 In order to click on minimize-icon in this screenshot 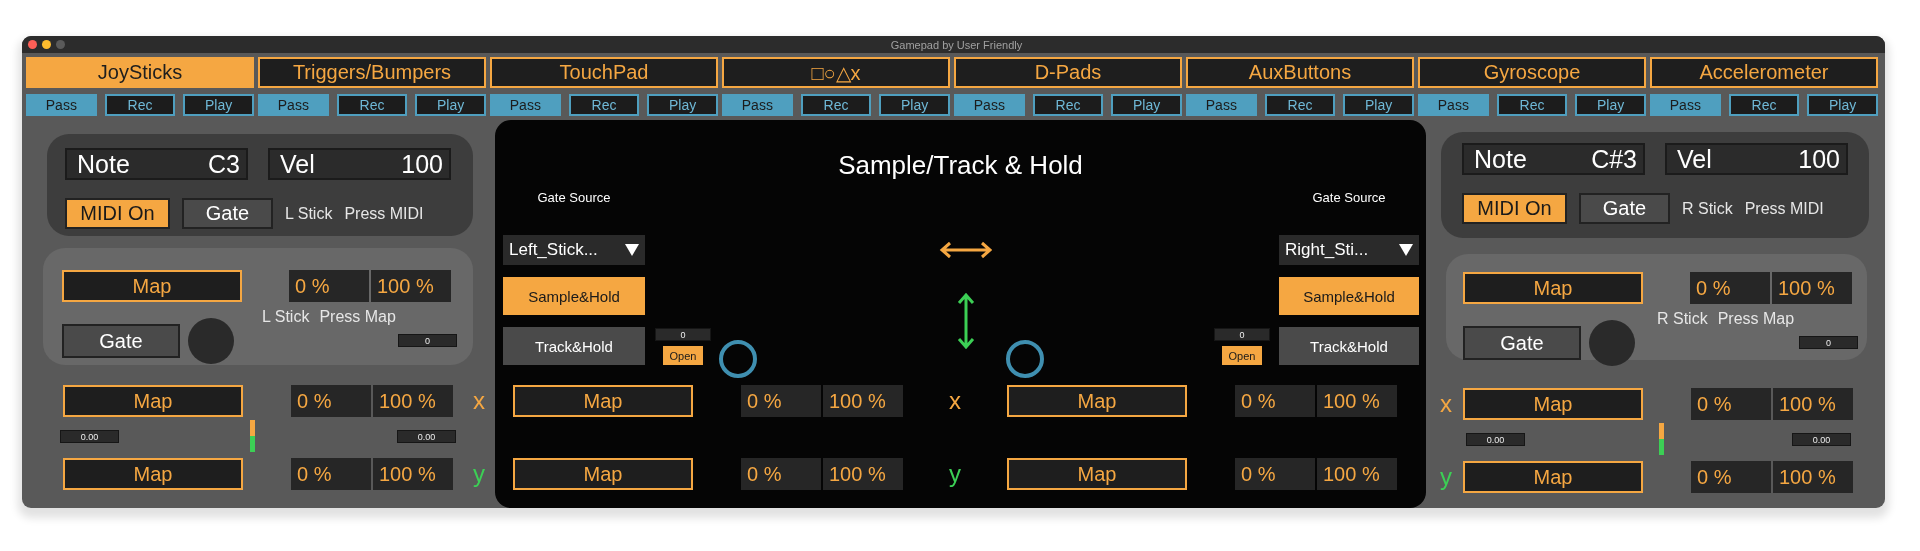, I will do `click(46, 44)`.